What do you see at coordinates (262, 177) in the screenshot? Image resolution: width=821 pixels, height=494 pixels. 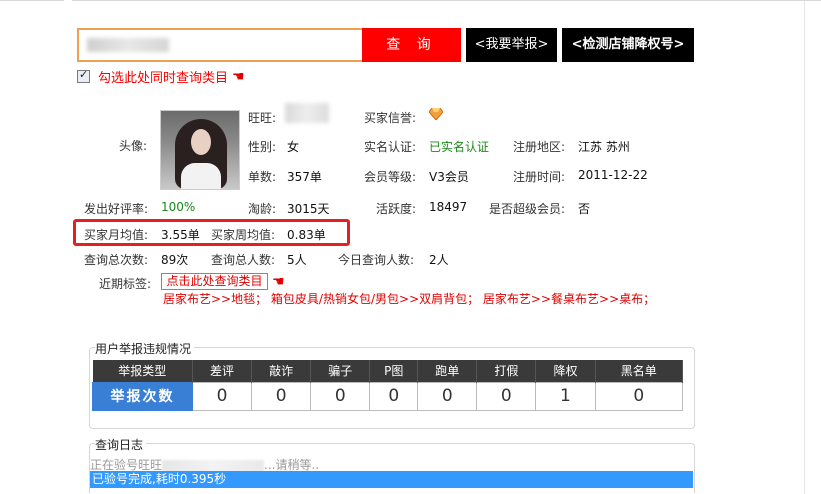 I see `orders-label: 单数:` at bounding box center [262, 177].